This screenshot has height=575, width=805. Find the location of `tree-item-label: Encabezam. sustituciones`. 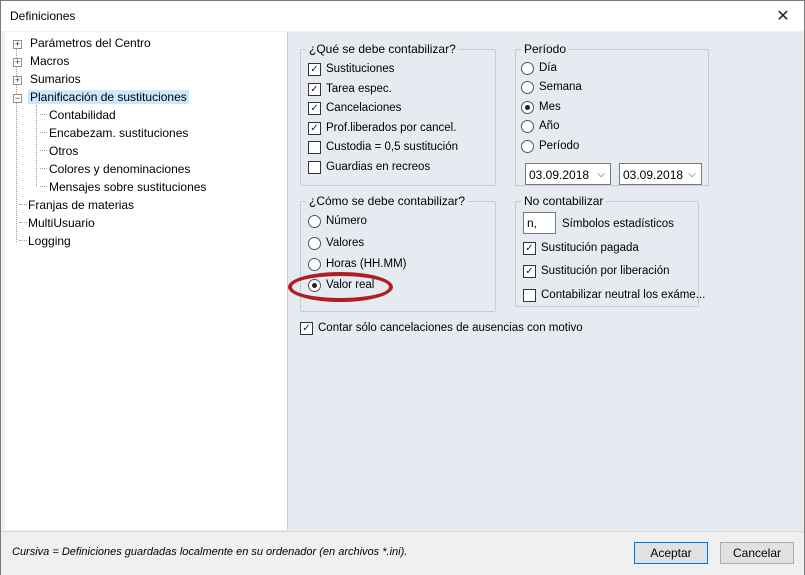

tree-item-label: Encabezam. sustituciones is located at coordinates (119, 133).